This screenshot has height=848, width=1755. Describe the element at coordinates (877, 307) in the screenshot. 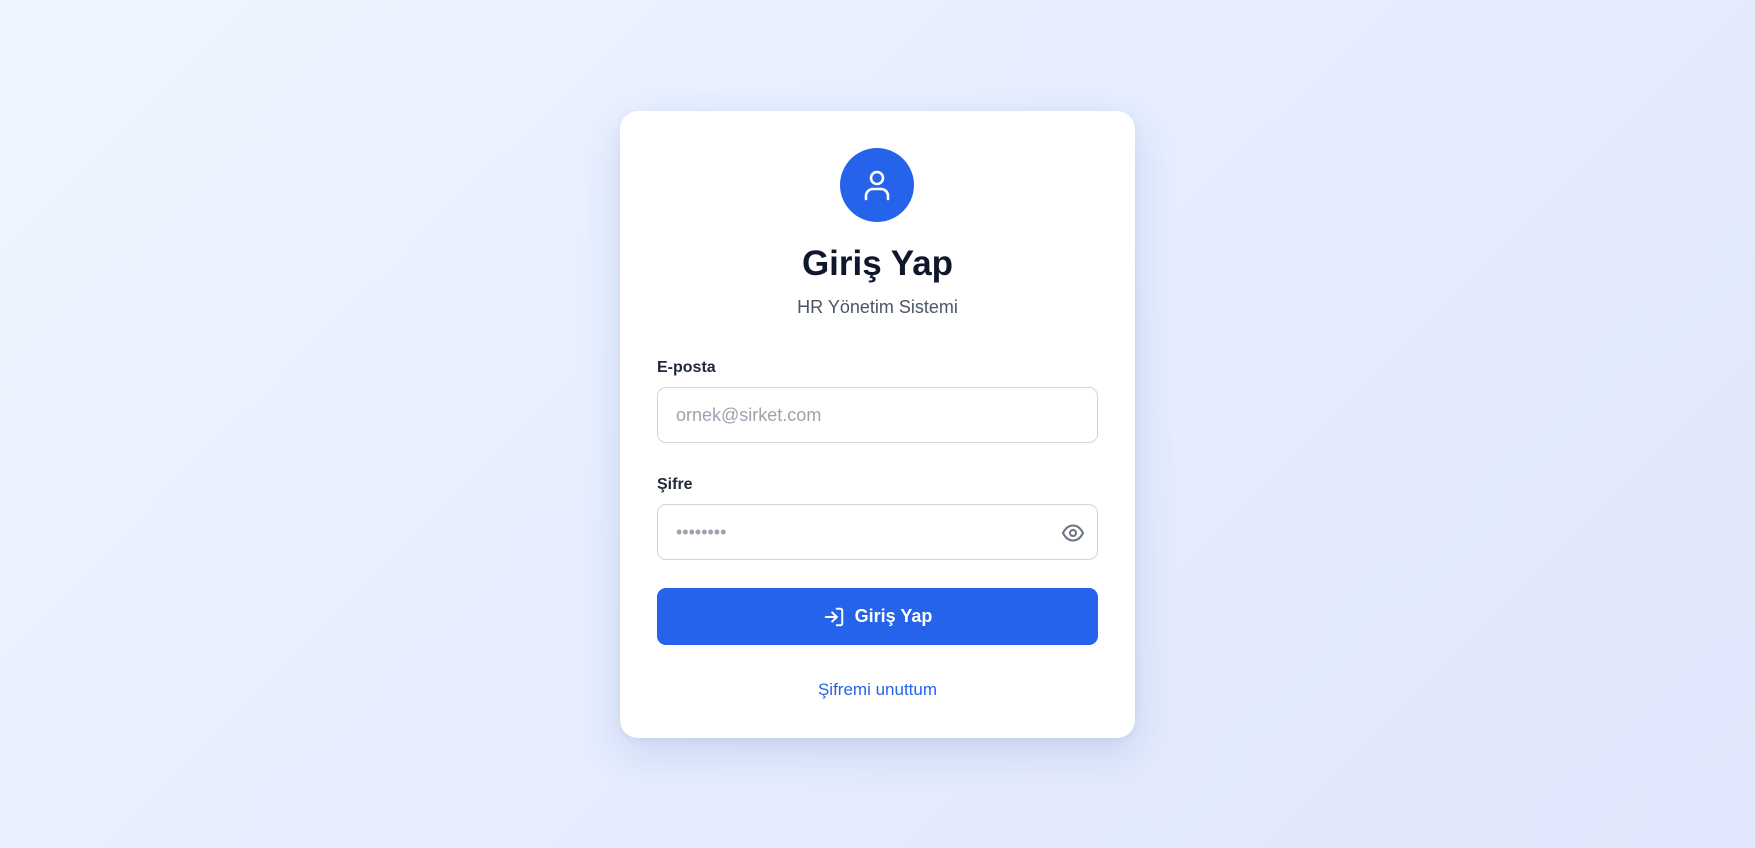

I see `page-subtitle: HR Yönetim Sistemi` at that location.